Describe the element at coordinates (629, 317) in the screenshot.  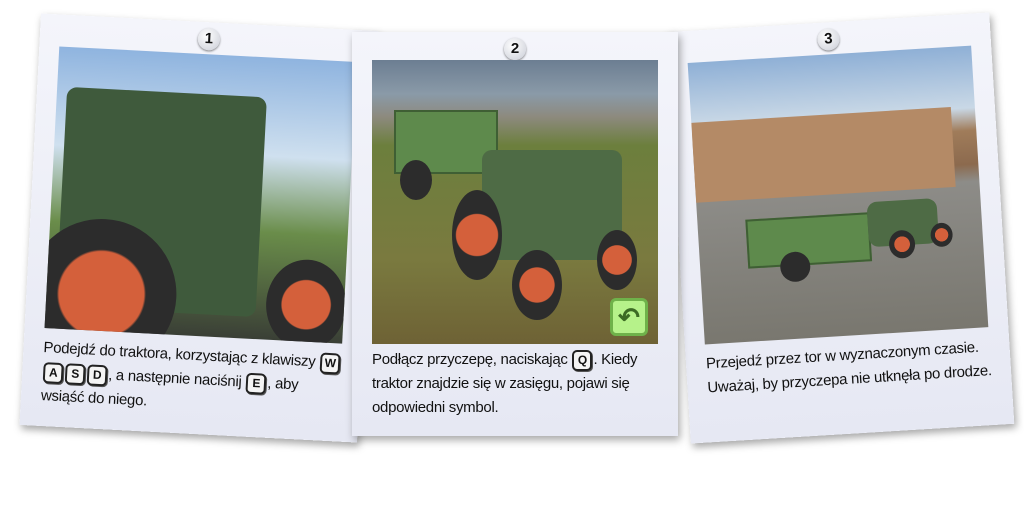
I see `attach-symbol-icon: ↶` at that location.